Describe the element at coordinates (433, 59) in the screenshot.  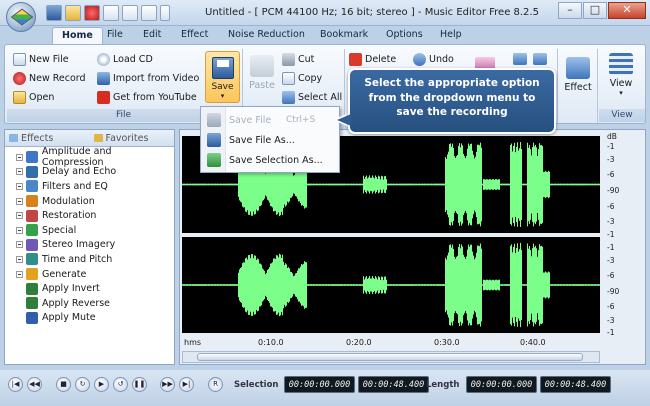
I see `undo-button: Undo` at that location.